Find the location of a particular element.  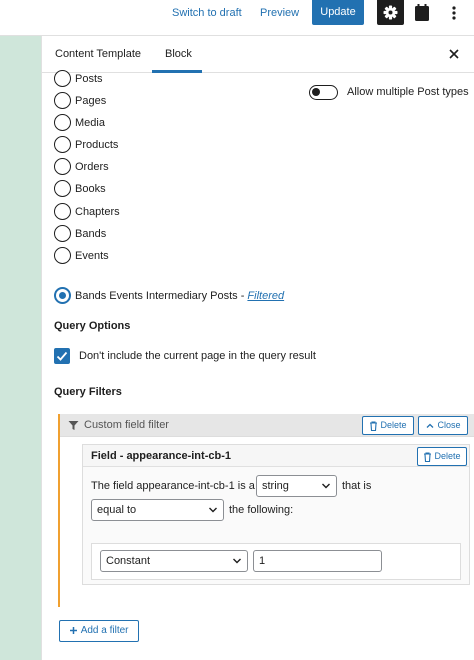

filter-close-button: Close is located at coordinates (443, 425).